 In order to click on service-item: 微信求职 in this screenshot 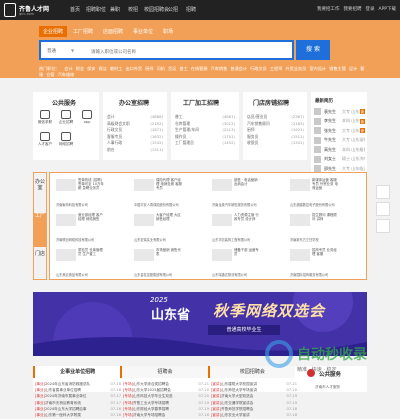, I will do `click(45, 117)`.